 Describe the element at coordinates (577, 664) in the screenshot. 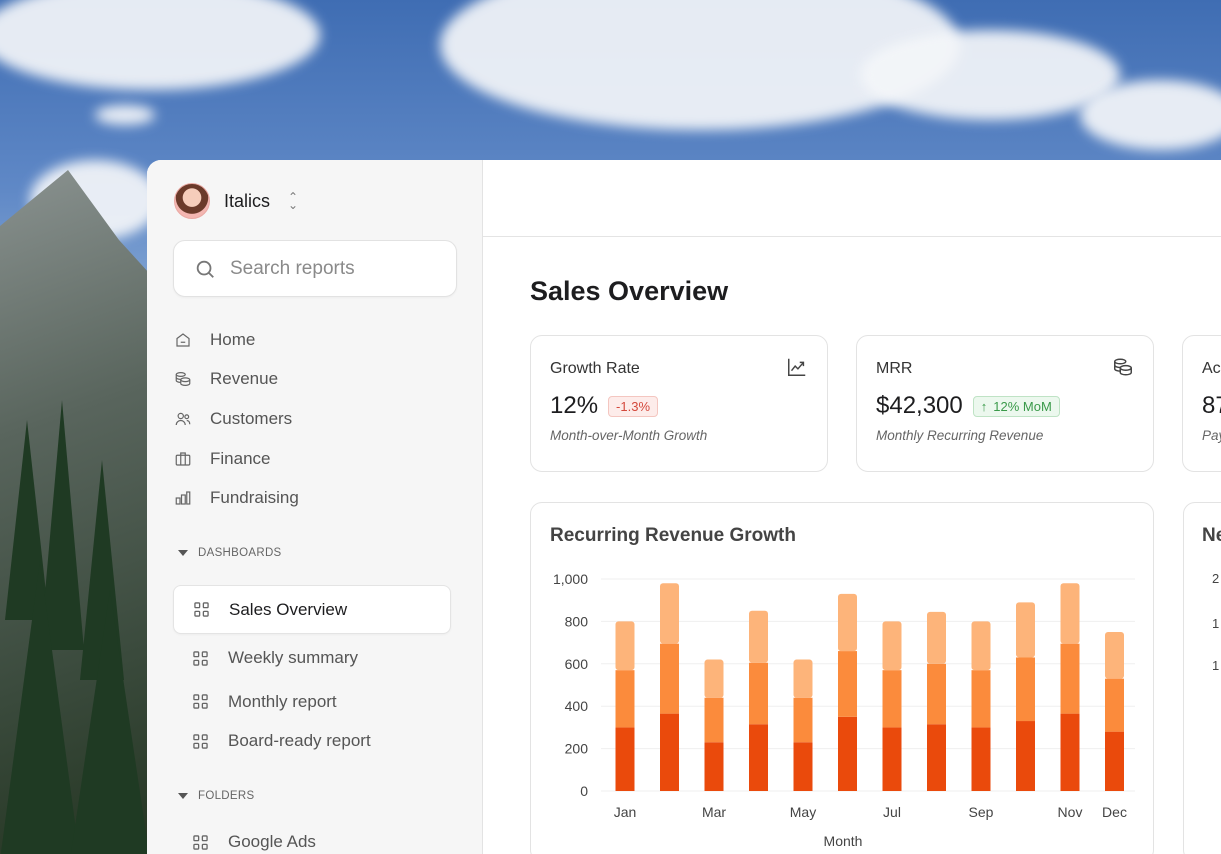

I see `y-tick-label: 600` at that location.